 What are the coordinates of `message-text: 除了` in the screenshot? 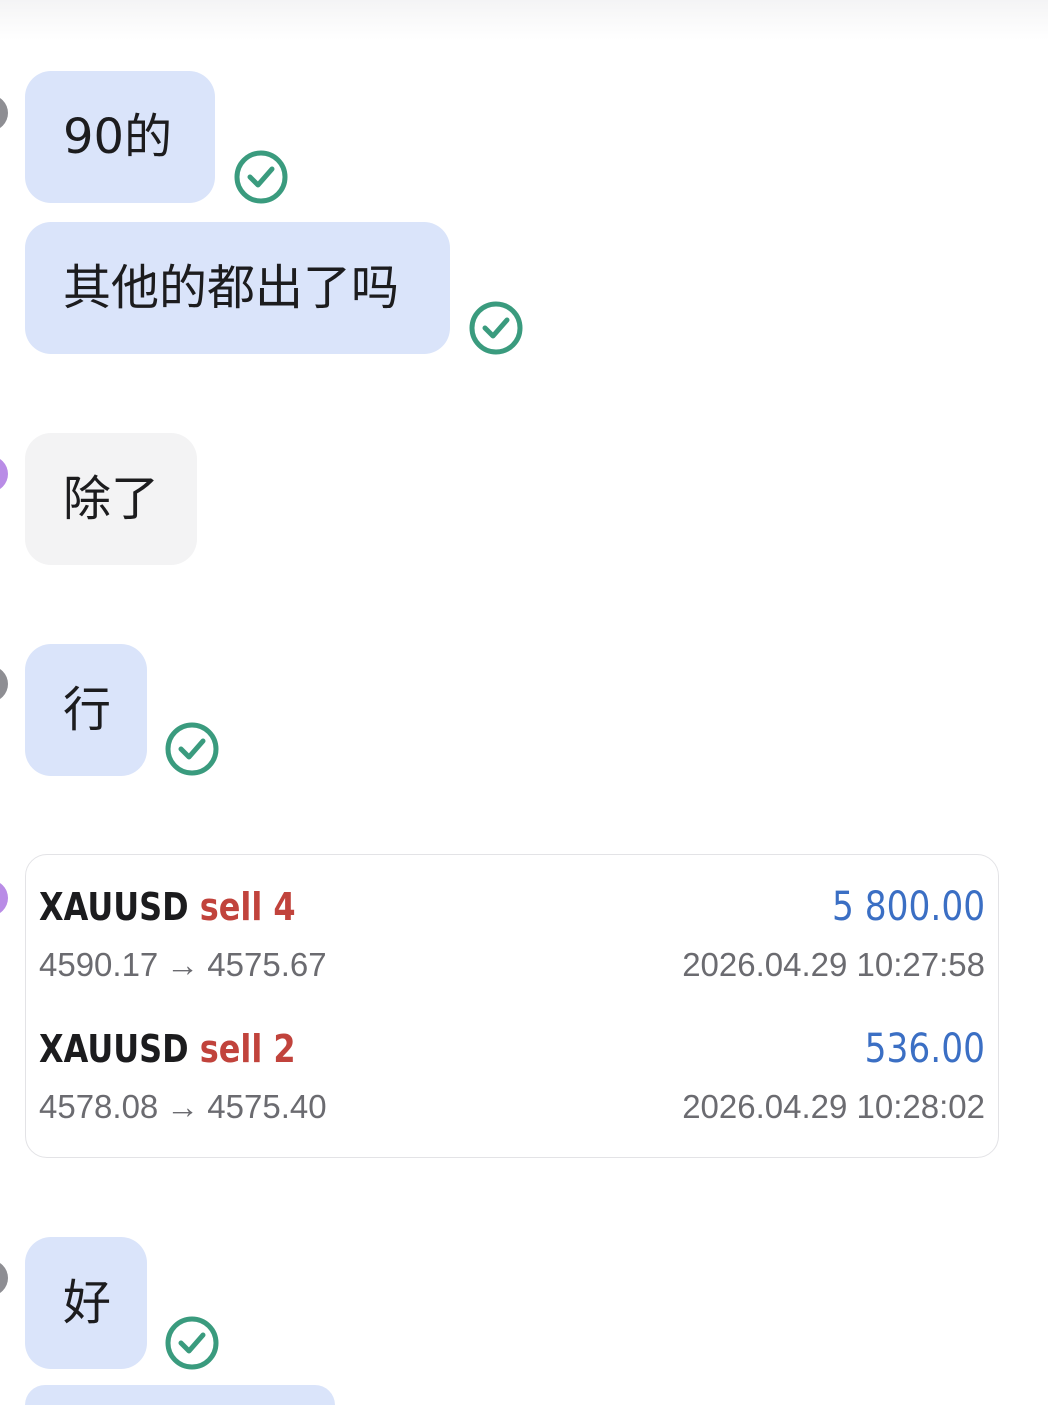 It's located at (111, 499).